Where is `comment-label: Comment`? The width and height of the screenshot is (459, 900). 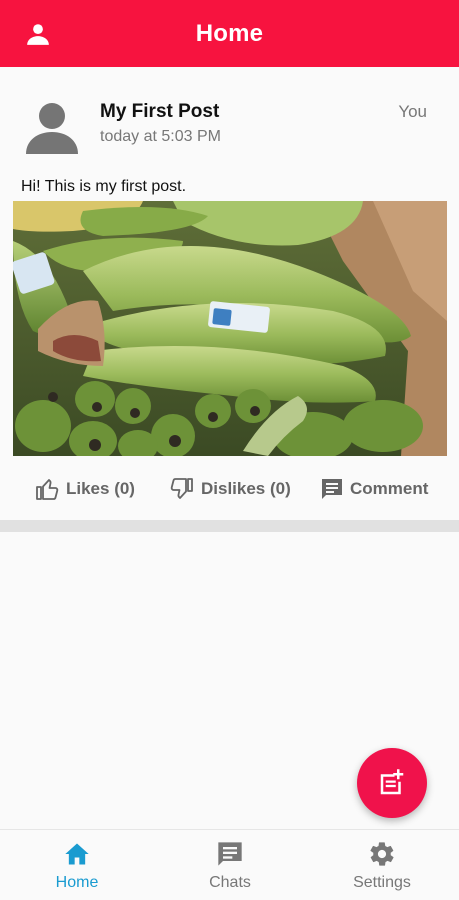 comment-label: Comment is located at coordinates (389, 488).